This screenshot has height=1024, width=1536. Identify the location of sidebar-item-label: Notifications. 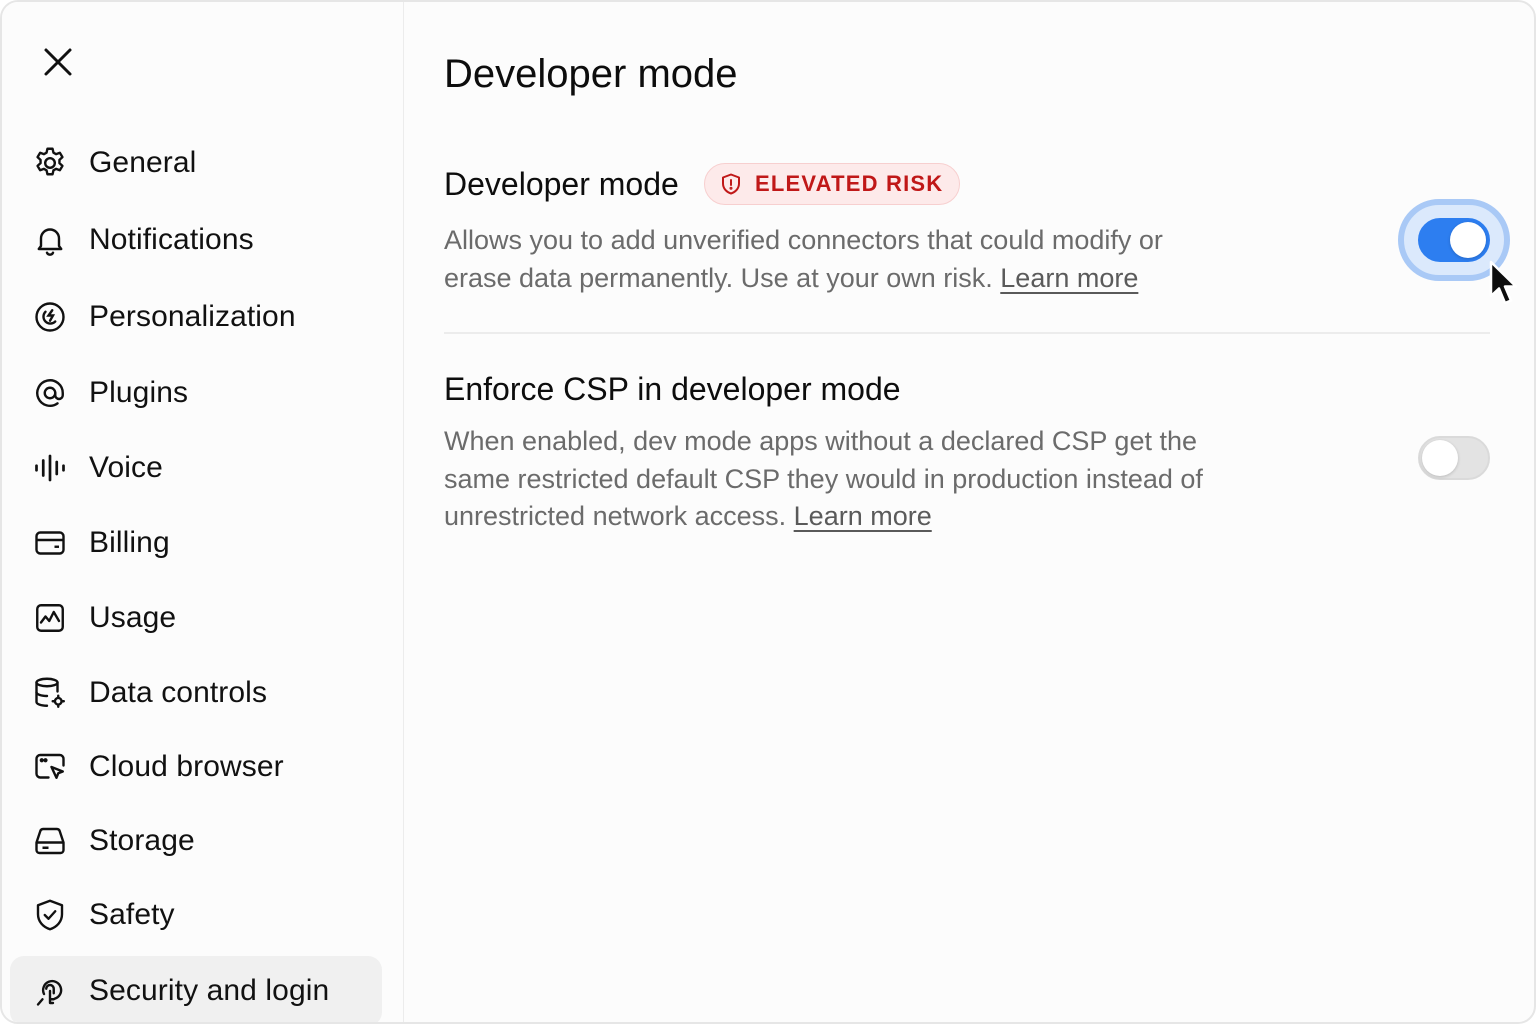
(171, 239).